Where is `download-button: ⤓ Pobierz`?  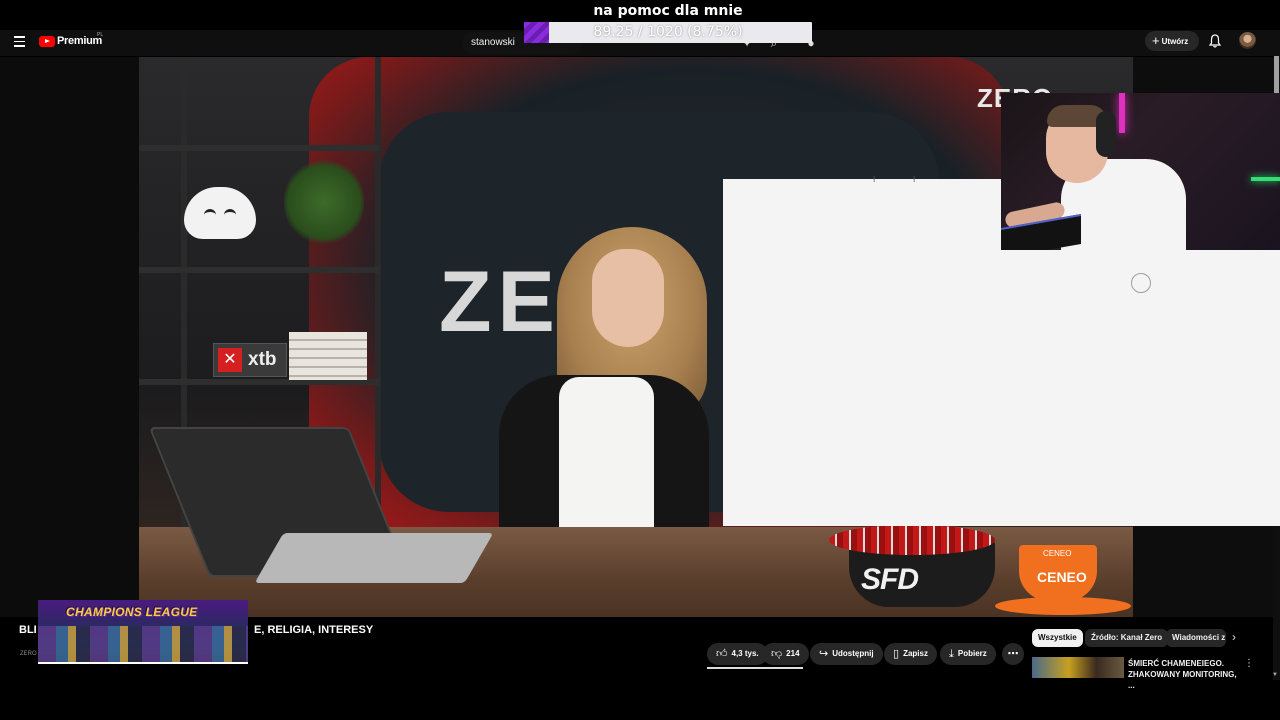 download-button: ⤓ Pobierz is located at coordinates (968, 654).